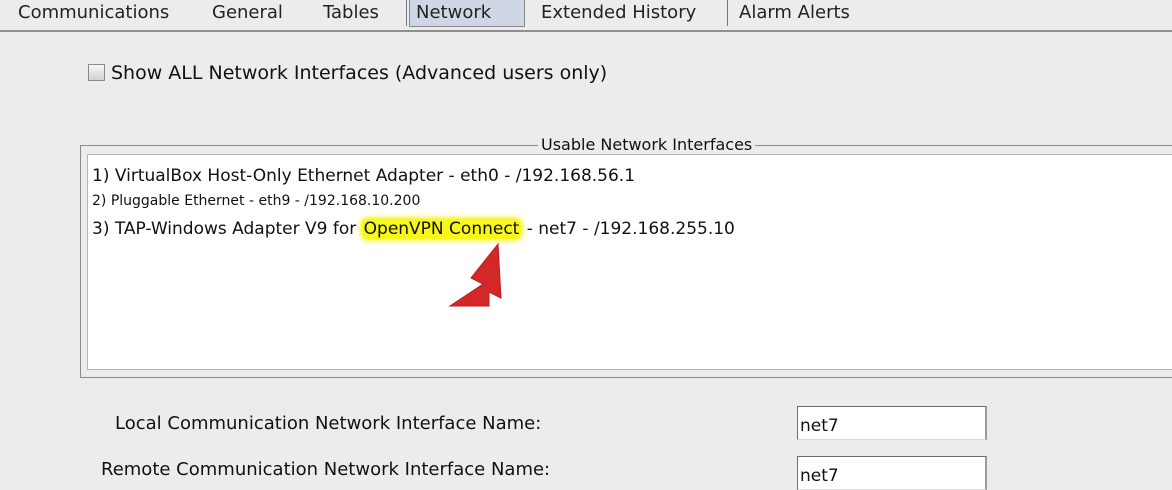 Image resolution: width=1172 pixels, height=490 pixels. I want to click on tab-extended-history: Extended History, so click(618, 13).